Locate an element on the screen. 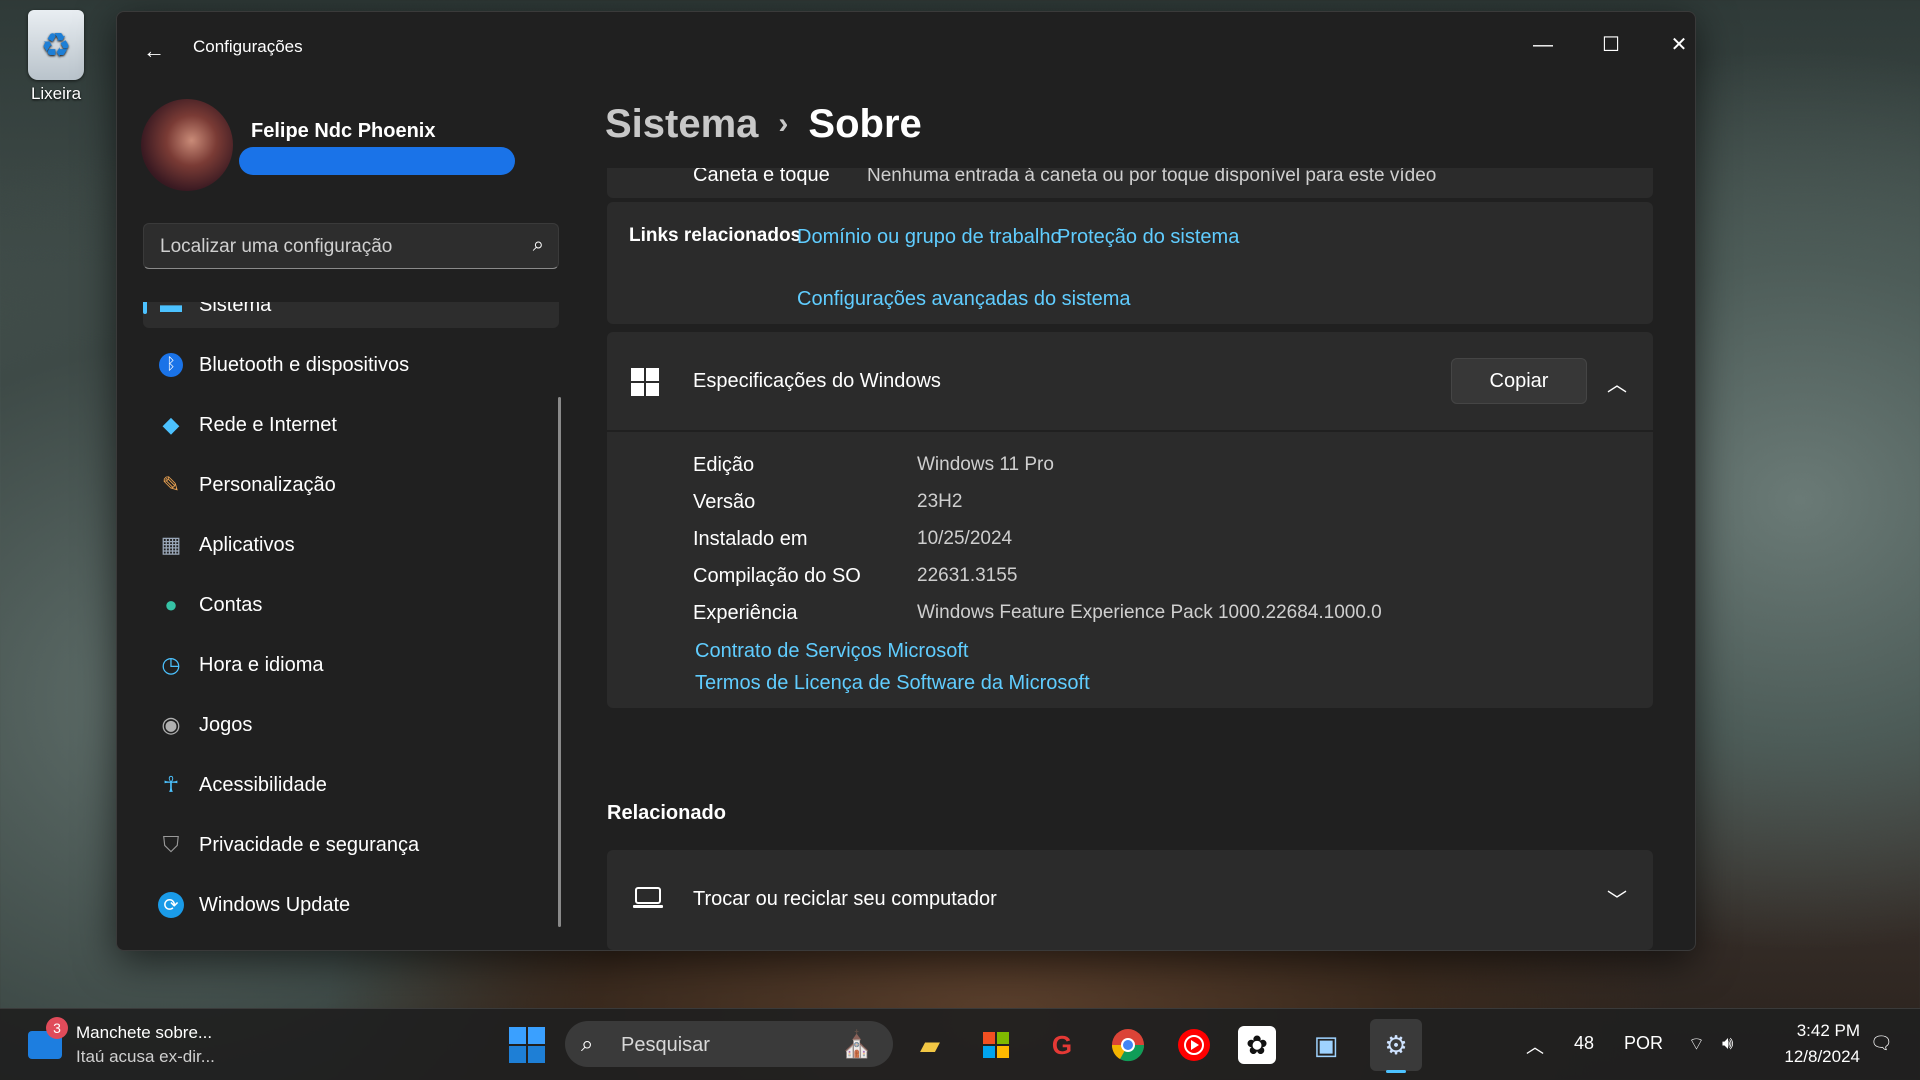 This screenshot has width=1920, height=1080. sidebar-item-bluetooth: ᛒ Bluetooth e dispositivos is located at coordinates (351, 365).